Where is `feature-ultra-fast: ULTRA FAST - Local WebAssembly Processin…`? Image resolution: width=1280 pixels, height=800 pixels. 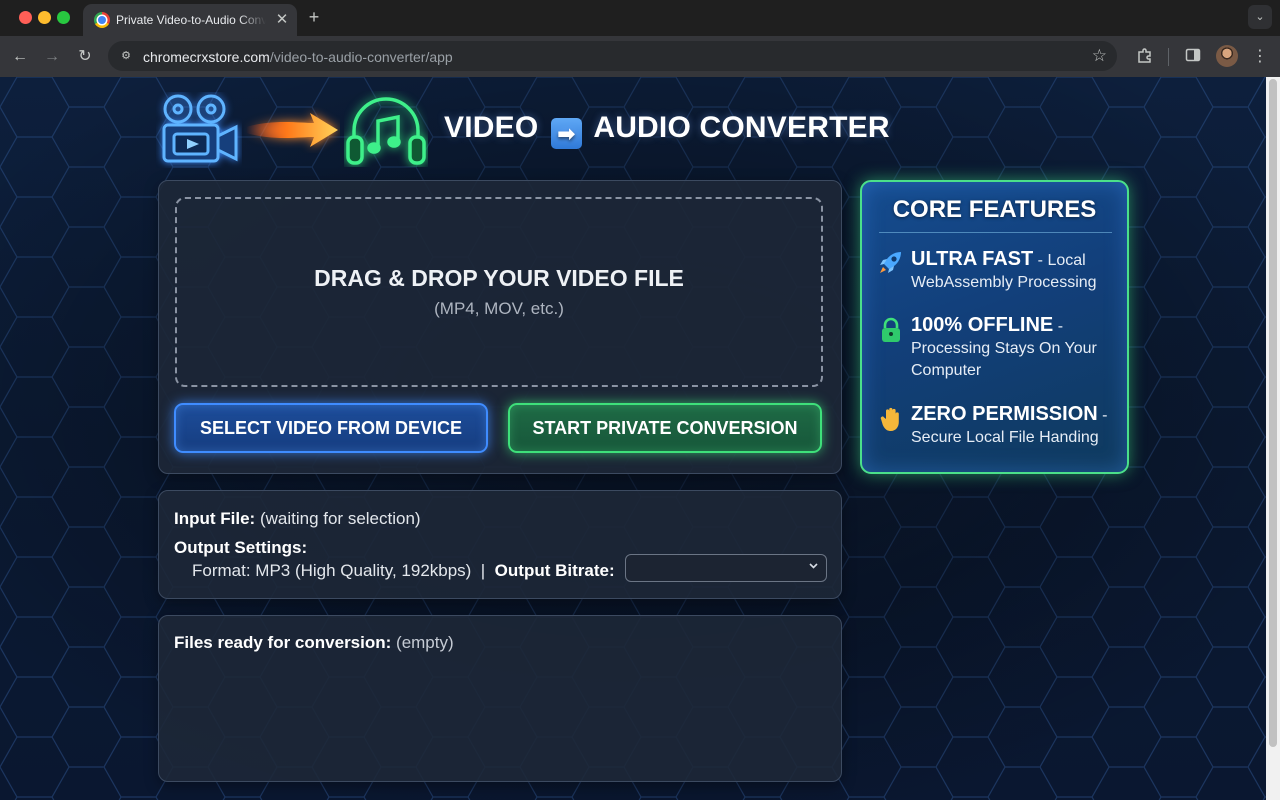
feature-ultra-fast: ULTRA FAST - Local WebAssembly Processin… is located at coordinates (1017, 271).